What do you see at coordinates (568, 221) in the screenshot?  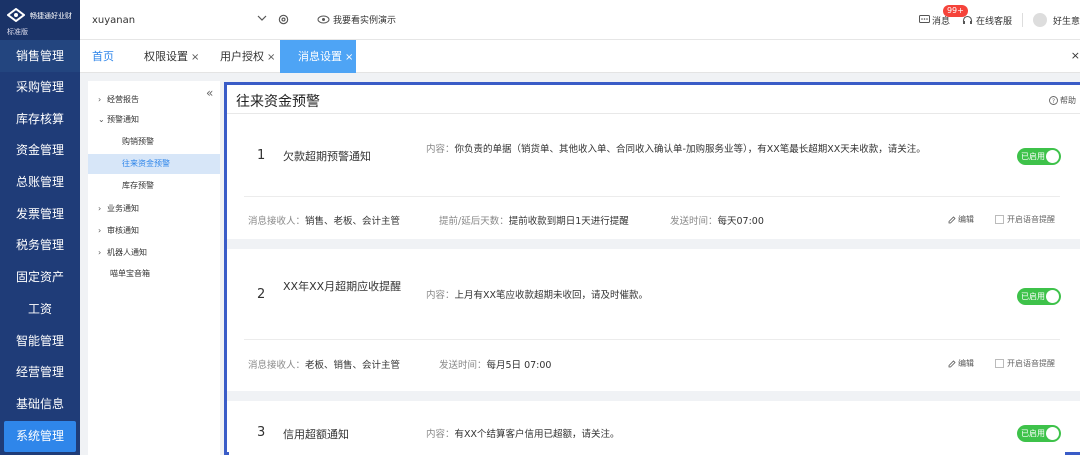 I see `advance-value: 提前收款到期日1天进行提醒` at bounding box center [568, 221].